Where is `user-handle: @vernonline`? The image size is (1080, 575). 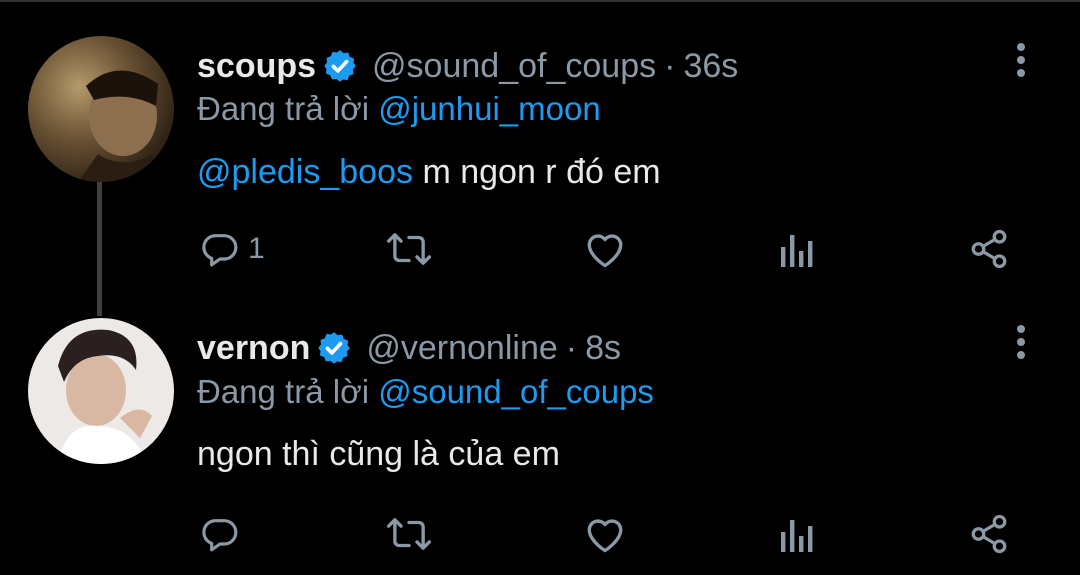
user-handle: @vernonline is located at coordinates (461, 348).